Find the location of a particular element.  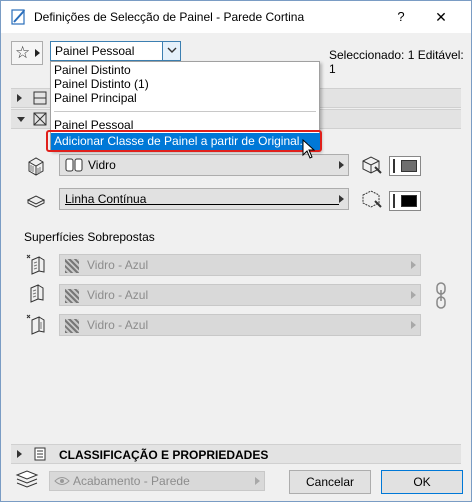

dropdown-item: Painel Principal is located at coordinates (95, 98).